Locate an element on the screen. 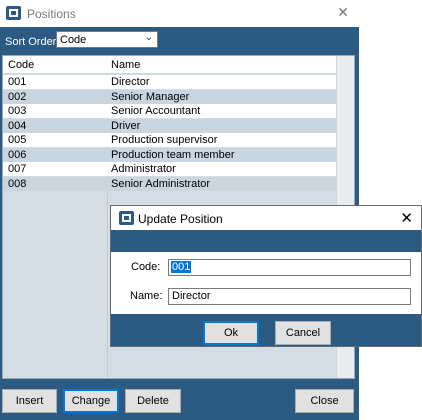 The height and width of the screenshot is (420, 422). cell-code: 005 is located at coordinates (17, 140).